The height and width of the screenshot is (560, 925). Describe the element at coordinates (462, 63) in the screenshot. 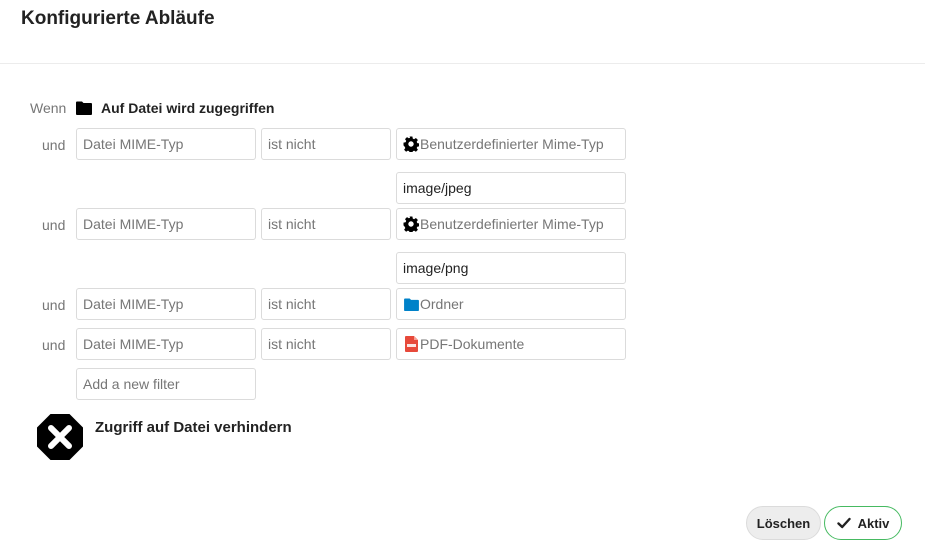

I see `header-divider` at that location.